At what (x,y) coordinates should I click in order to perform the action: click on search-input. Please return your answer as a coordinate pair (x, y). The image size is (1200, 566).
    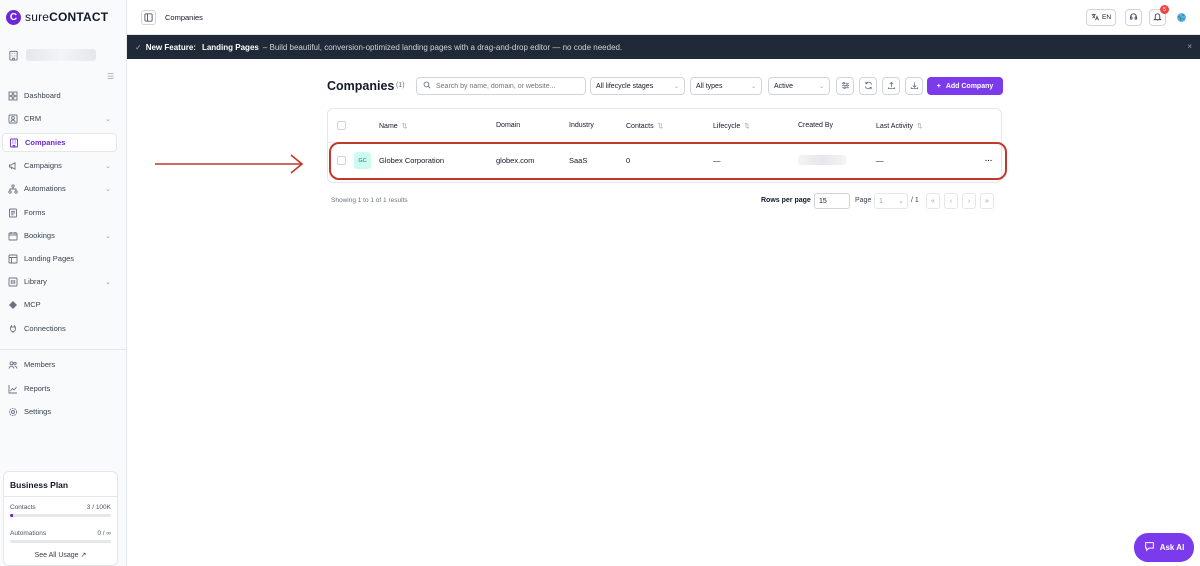
    Looking at the image, I should click on (506, 86).